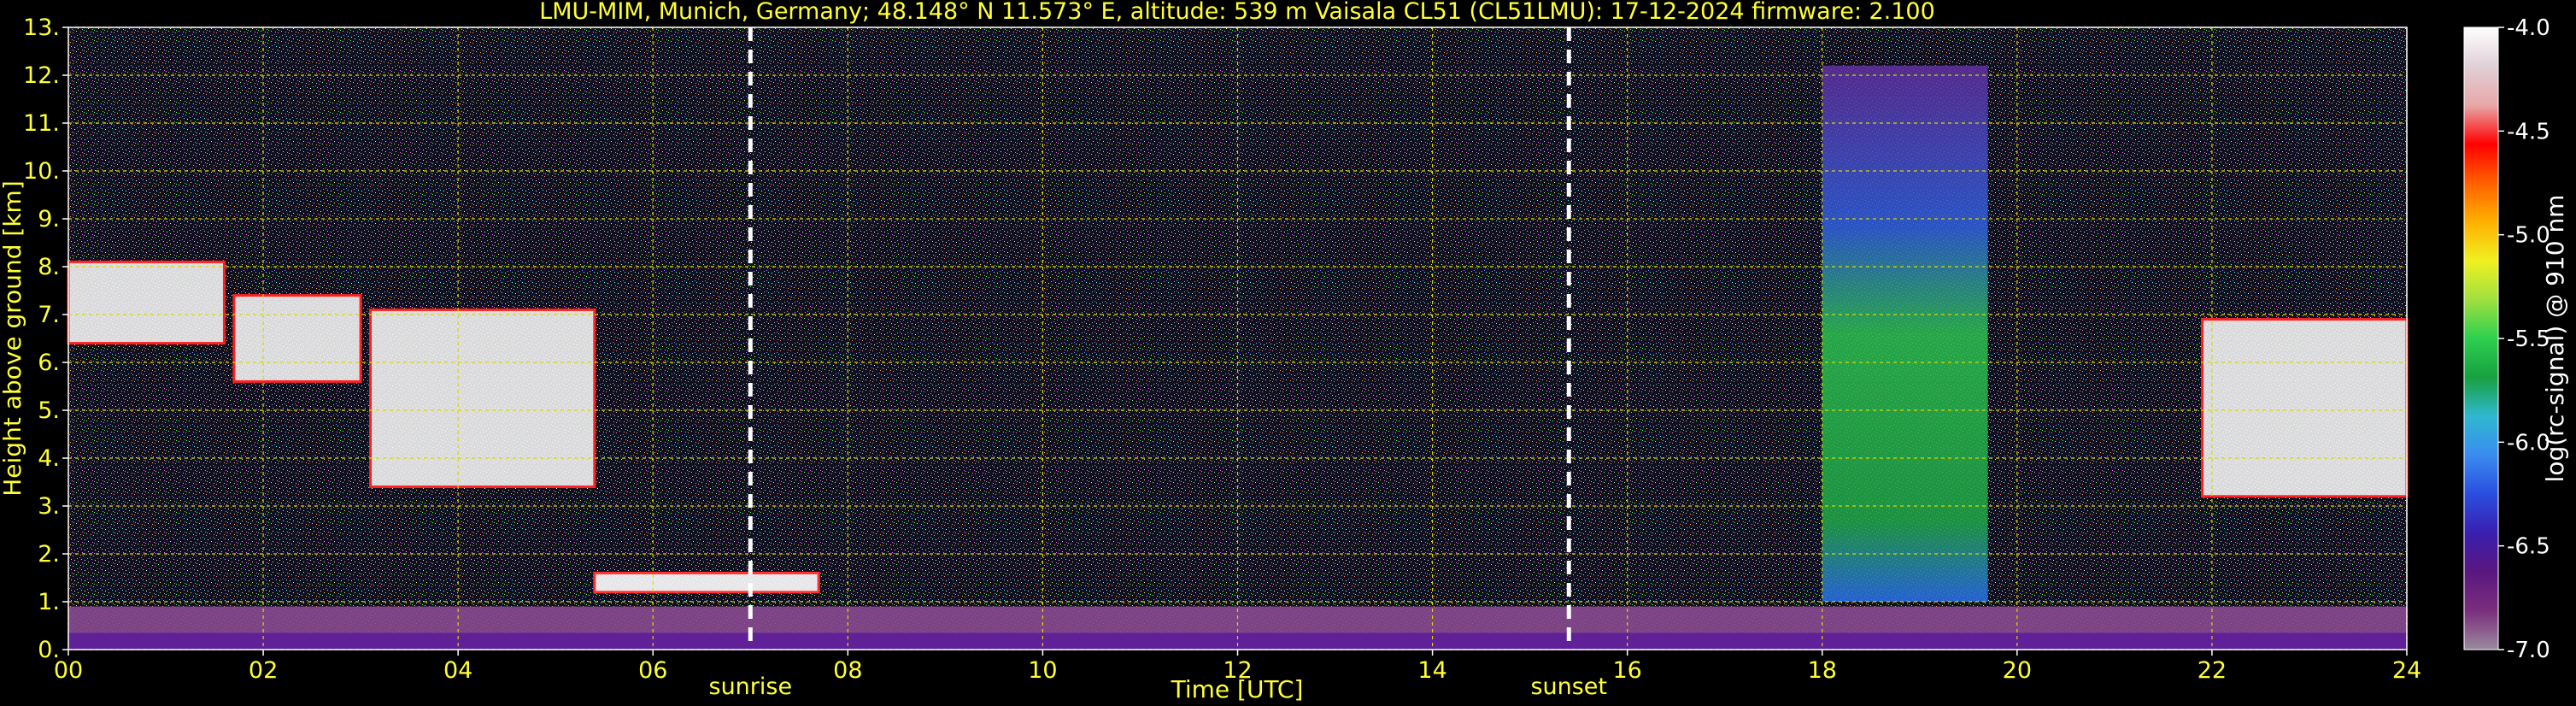 This screenshot has width=2576, height=706. What do you see at coordinates (2528, 131) in the screenshot?
I see `colorbar-tick-label: -4.5` at bounding box center [2528, 131].